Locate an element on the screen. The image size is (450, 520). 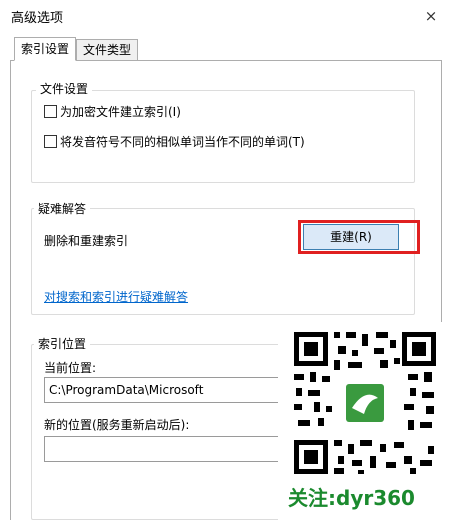
diacritics-checkbox is located at coordinates (50, 141).